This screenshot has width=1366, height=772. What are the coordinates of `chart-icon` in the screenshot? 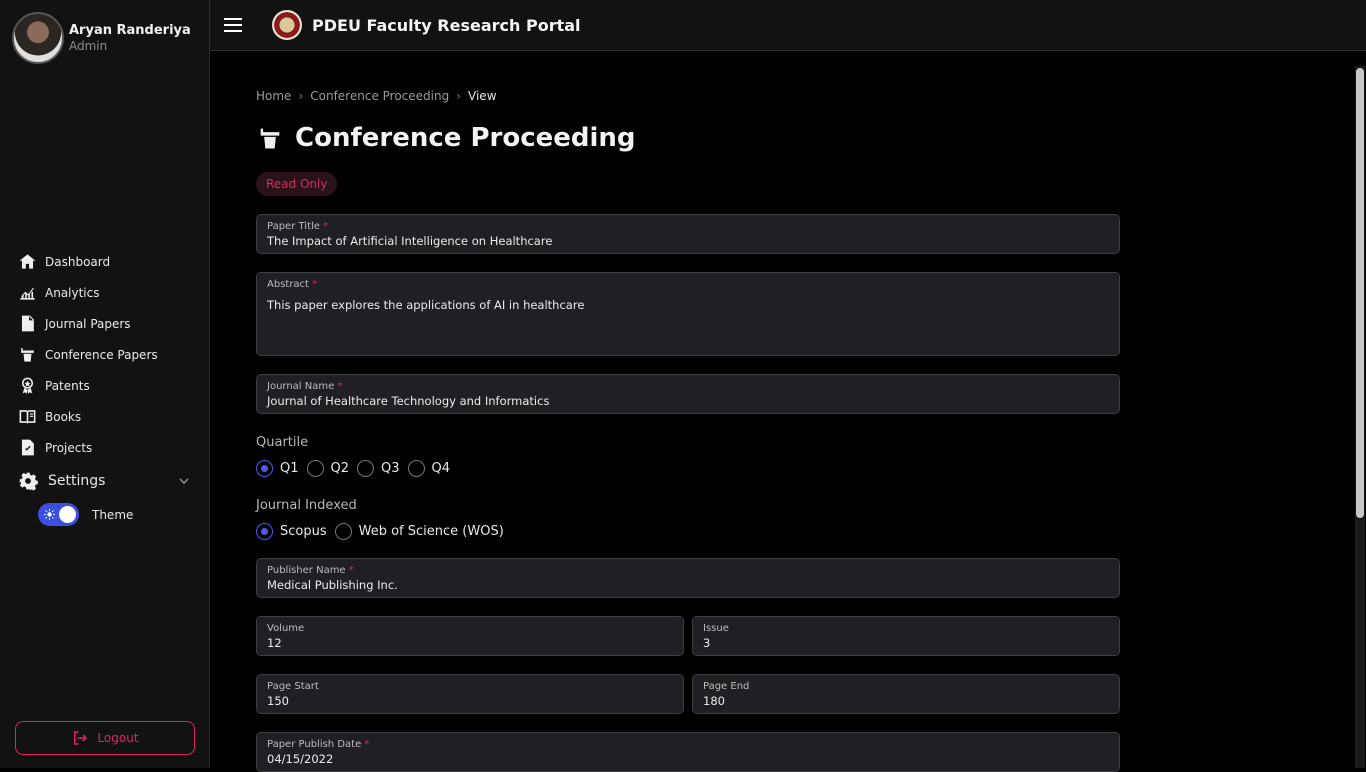 It's located at (27, 293).